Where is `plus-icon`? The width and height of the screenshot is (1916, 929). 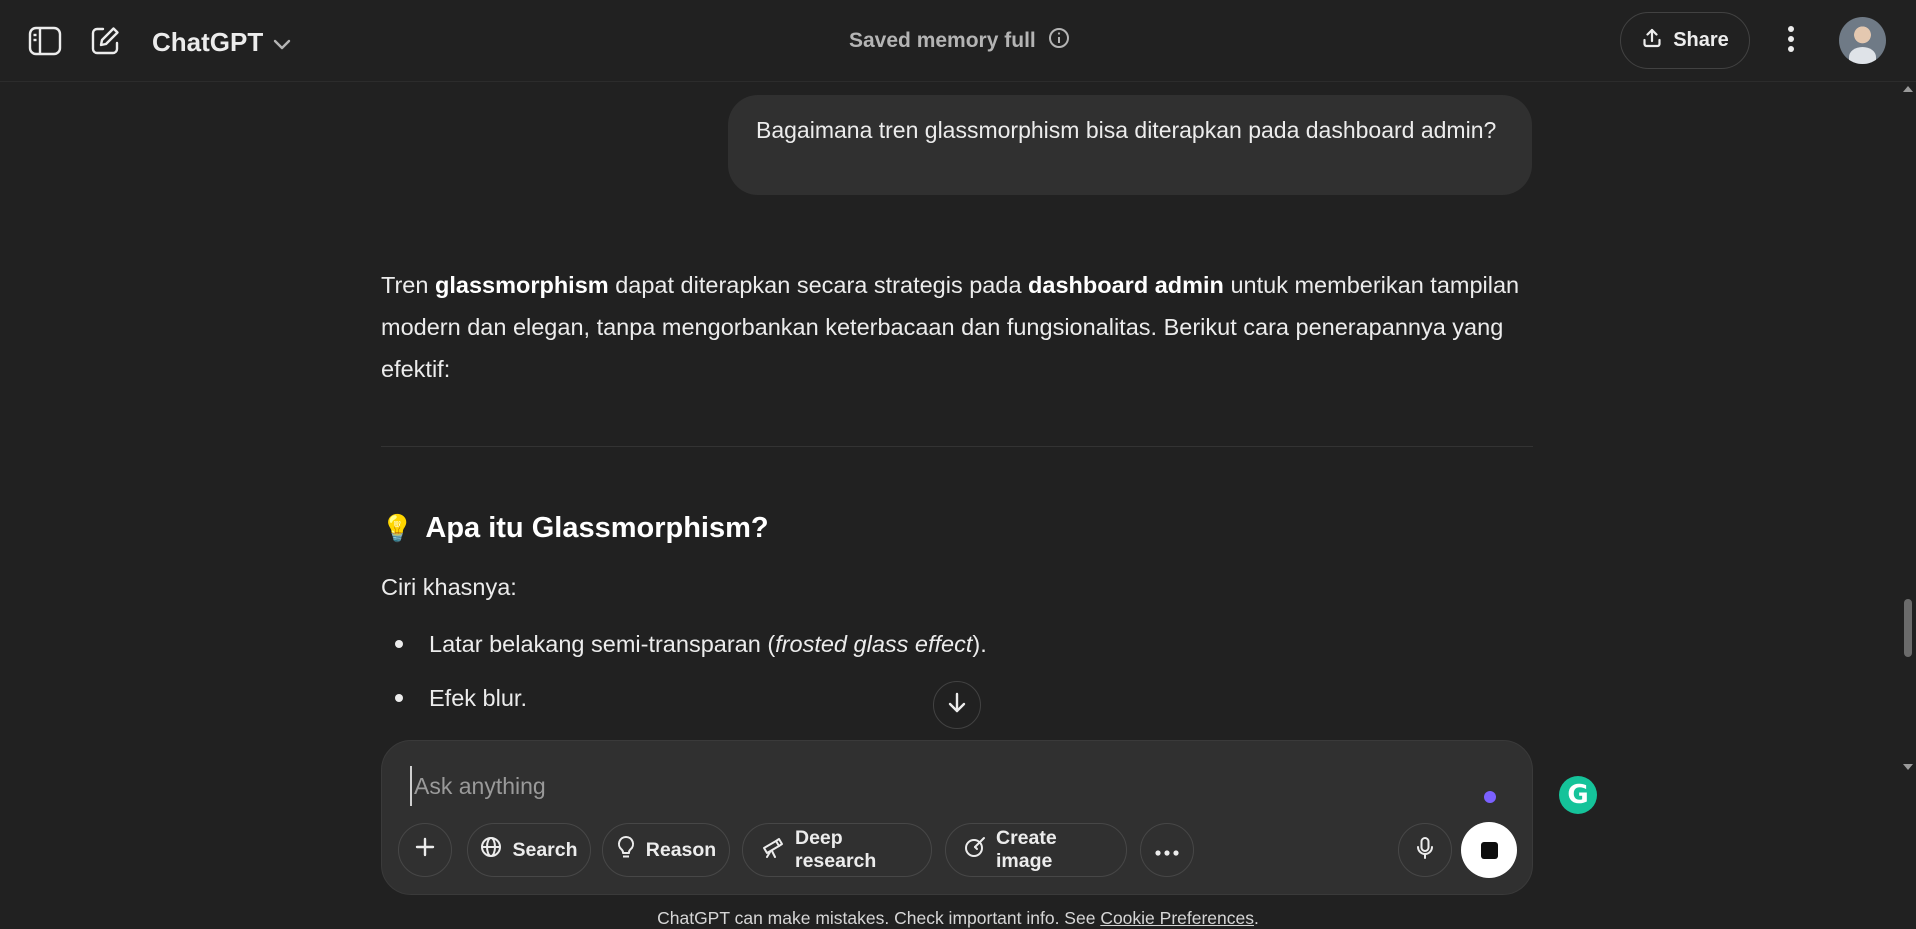 plus-icon is located at coordinates (425, 850).